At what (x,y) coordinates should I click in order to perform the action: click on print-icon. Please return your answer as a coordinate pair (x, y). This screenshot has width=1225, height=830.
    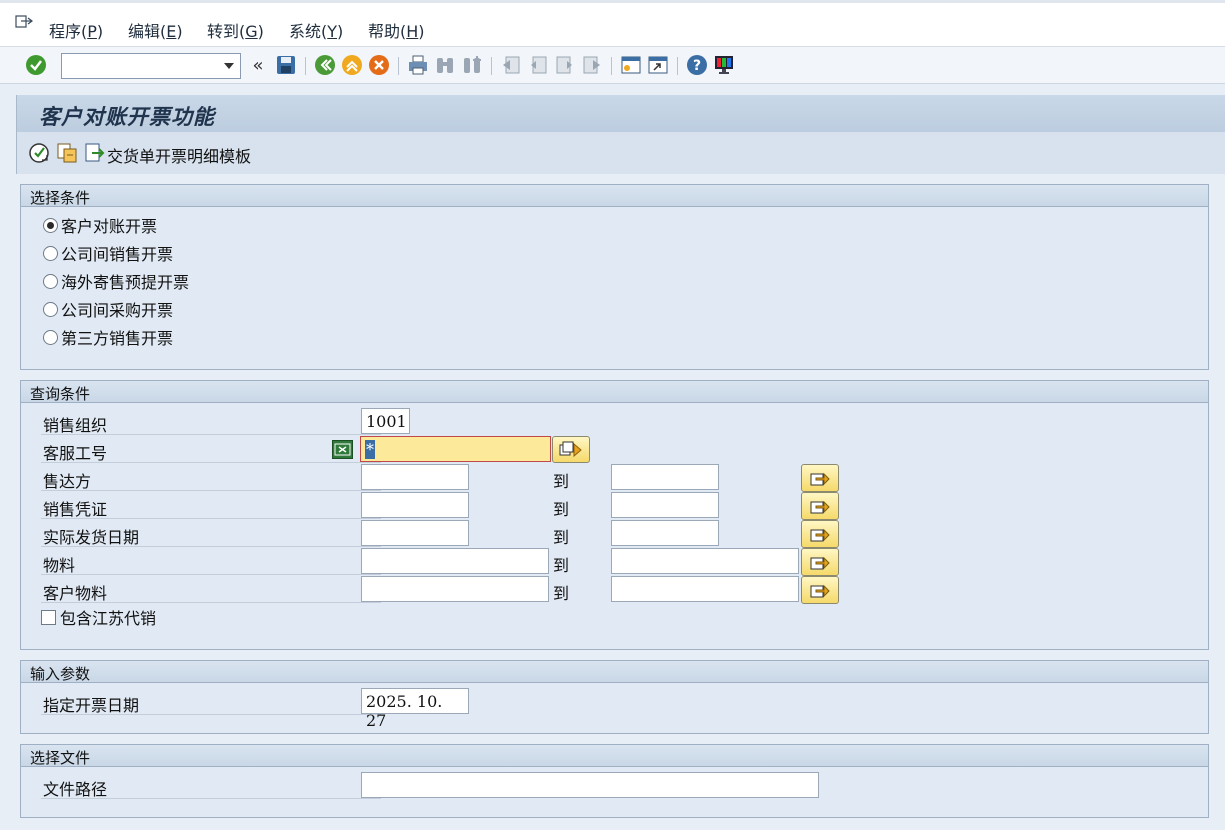
    Looking at the image, I should click on (418, 65).